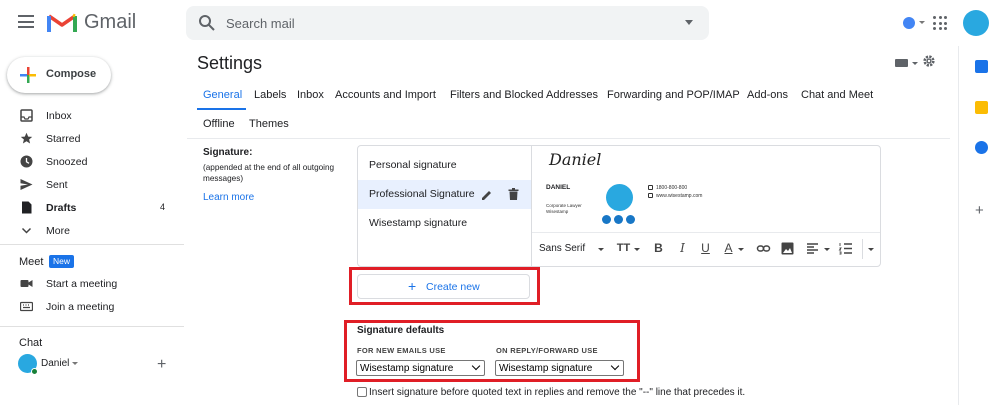 The height and width of the screenshot is (405, 1000). What do you see at coordinates (110, 22) in the screenshot?
I see `app-name: Gmail` at bounding box center [110, 22].